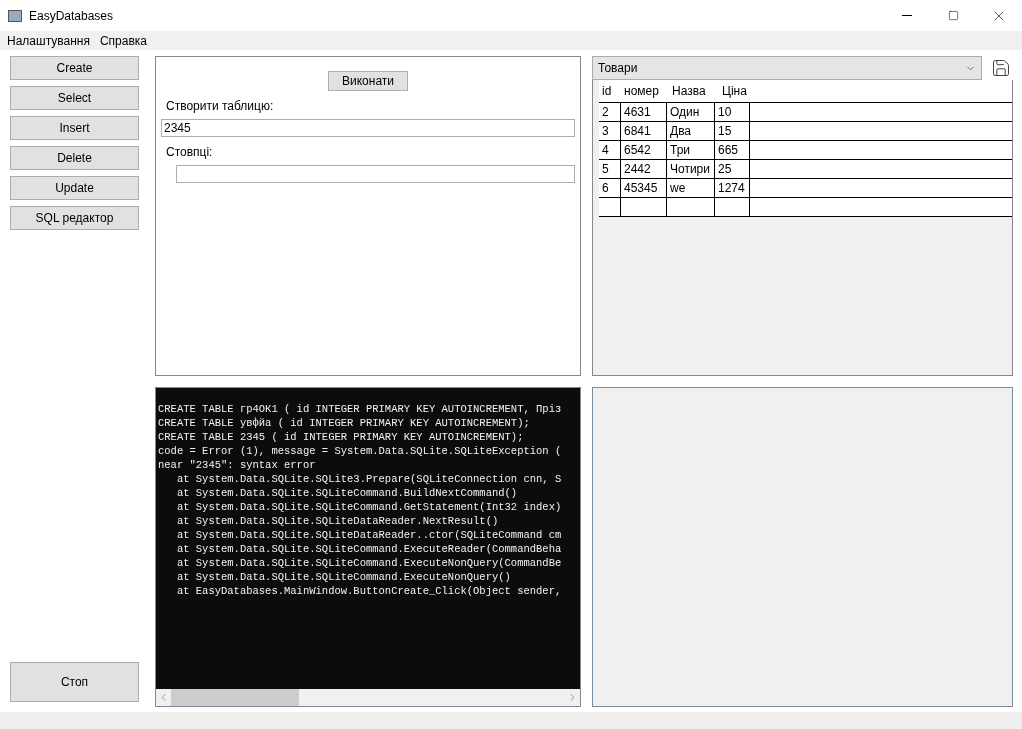  Describe the element at coordinates (347, 493) in the screenshot. I see `console-line: at System.Data.SQLite.SQLiteCommand.BuildNextCommand()` at that location.